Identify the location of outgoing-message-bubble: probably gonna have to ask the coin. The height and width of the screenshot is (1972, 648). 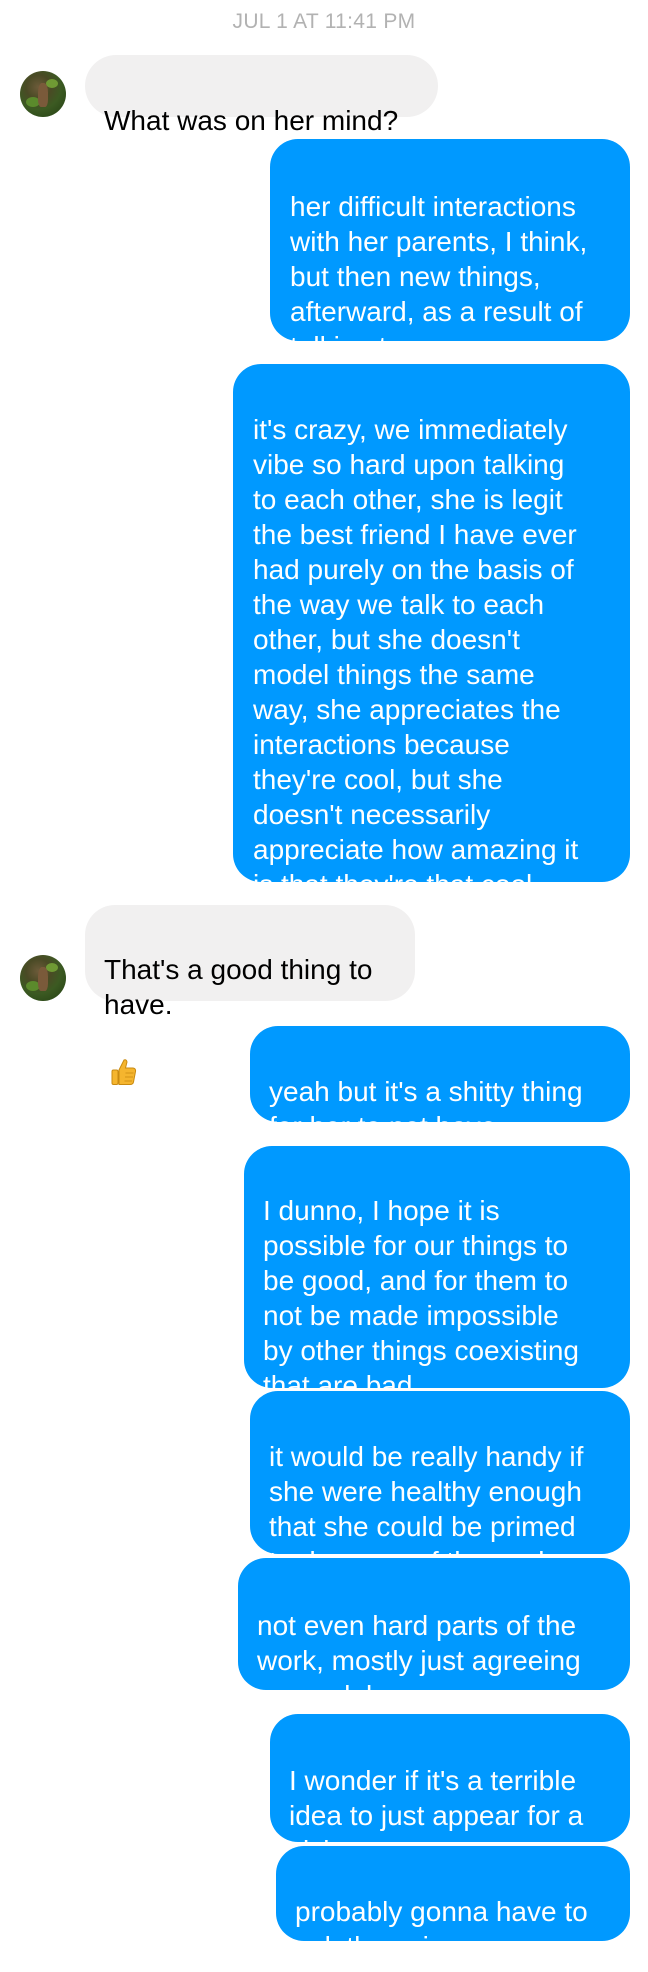
(453, 1904).